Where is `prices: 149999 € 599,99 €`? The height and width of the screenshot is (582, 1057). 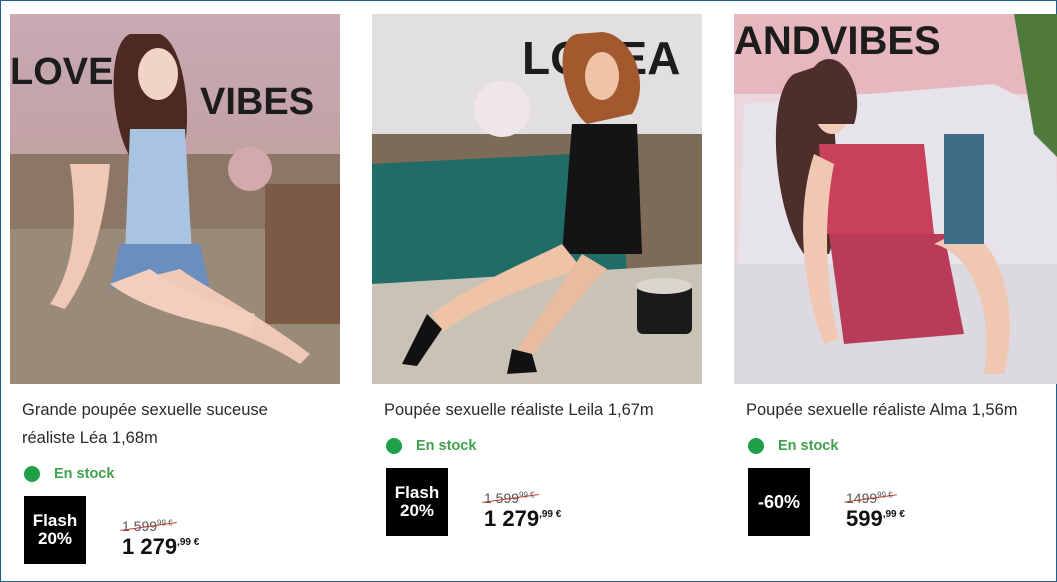
prices: 149999 € 599,99 € is located at coordinates (875, 511).